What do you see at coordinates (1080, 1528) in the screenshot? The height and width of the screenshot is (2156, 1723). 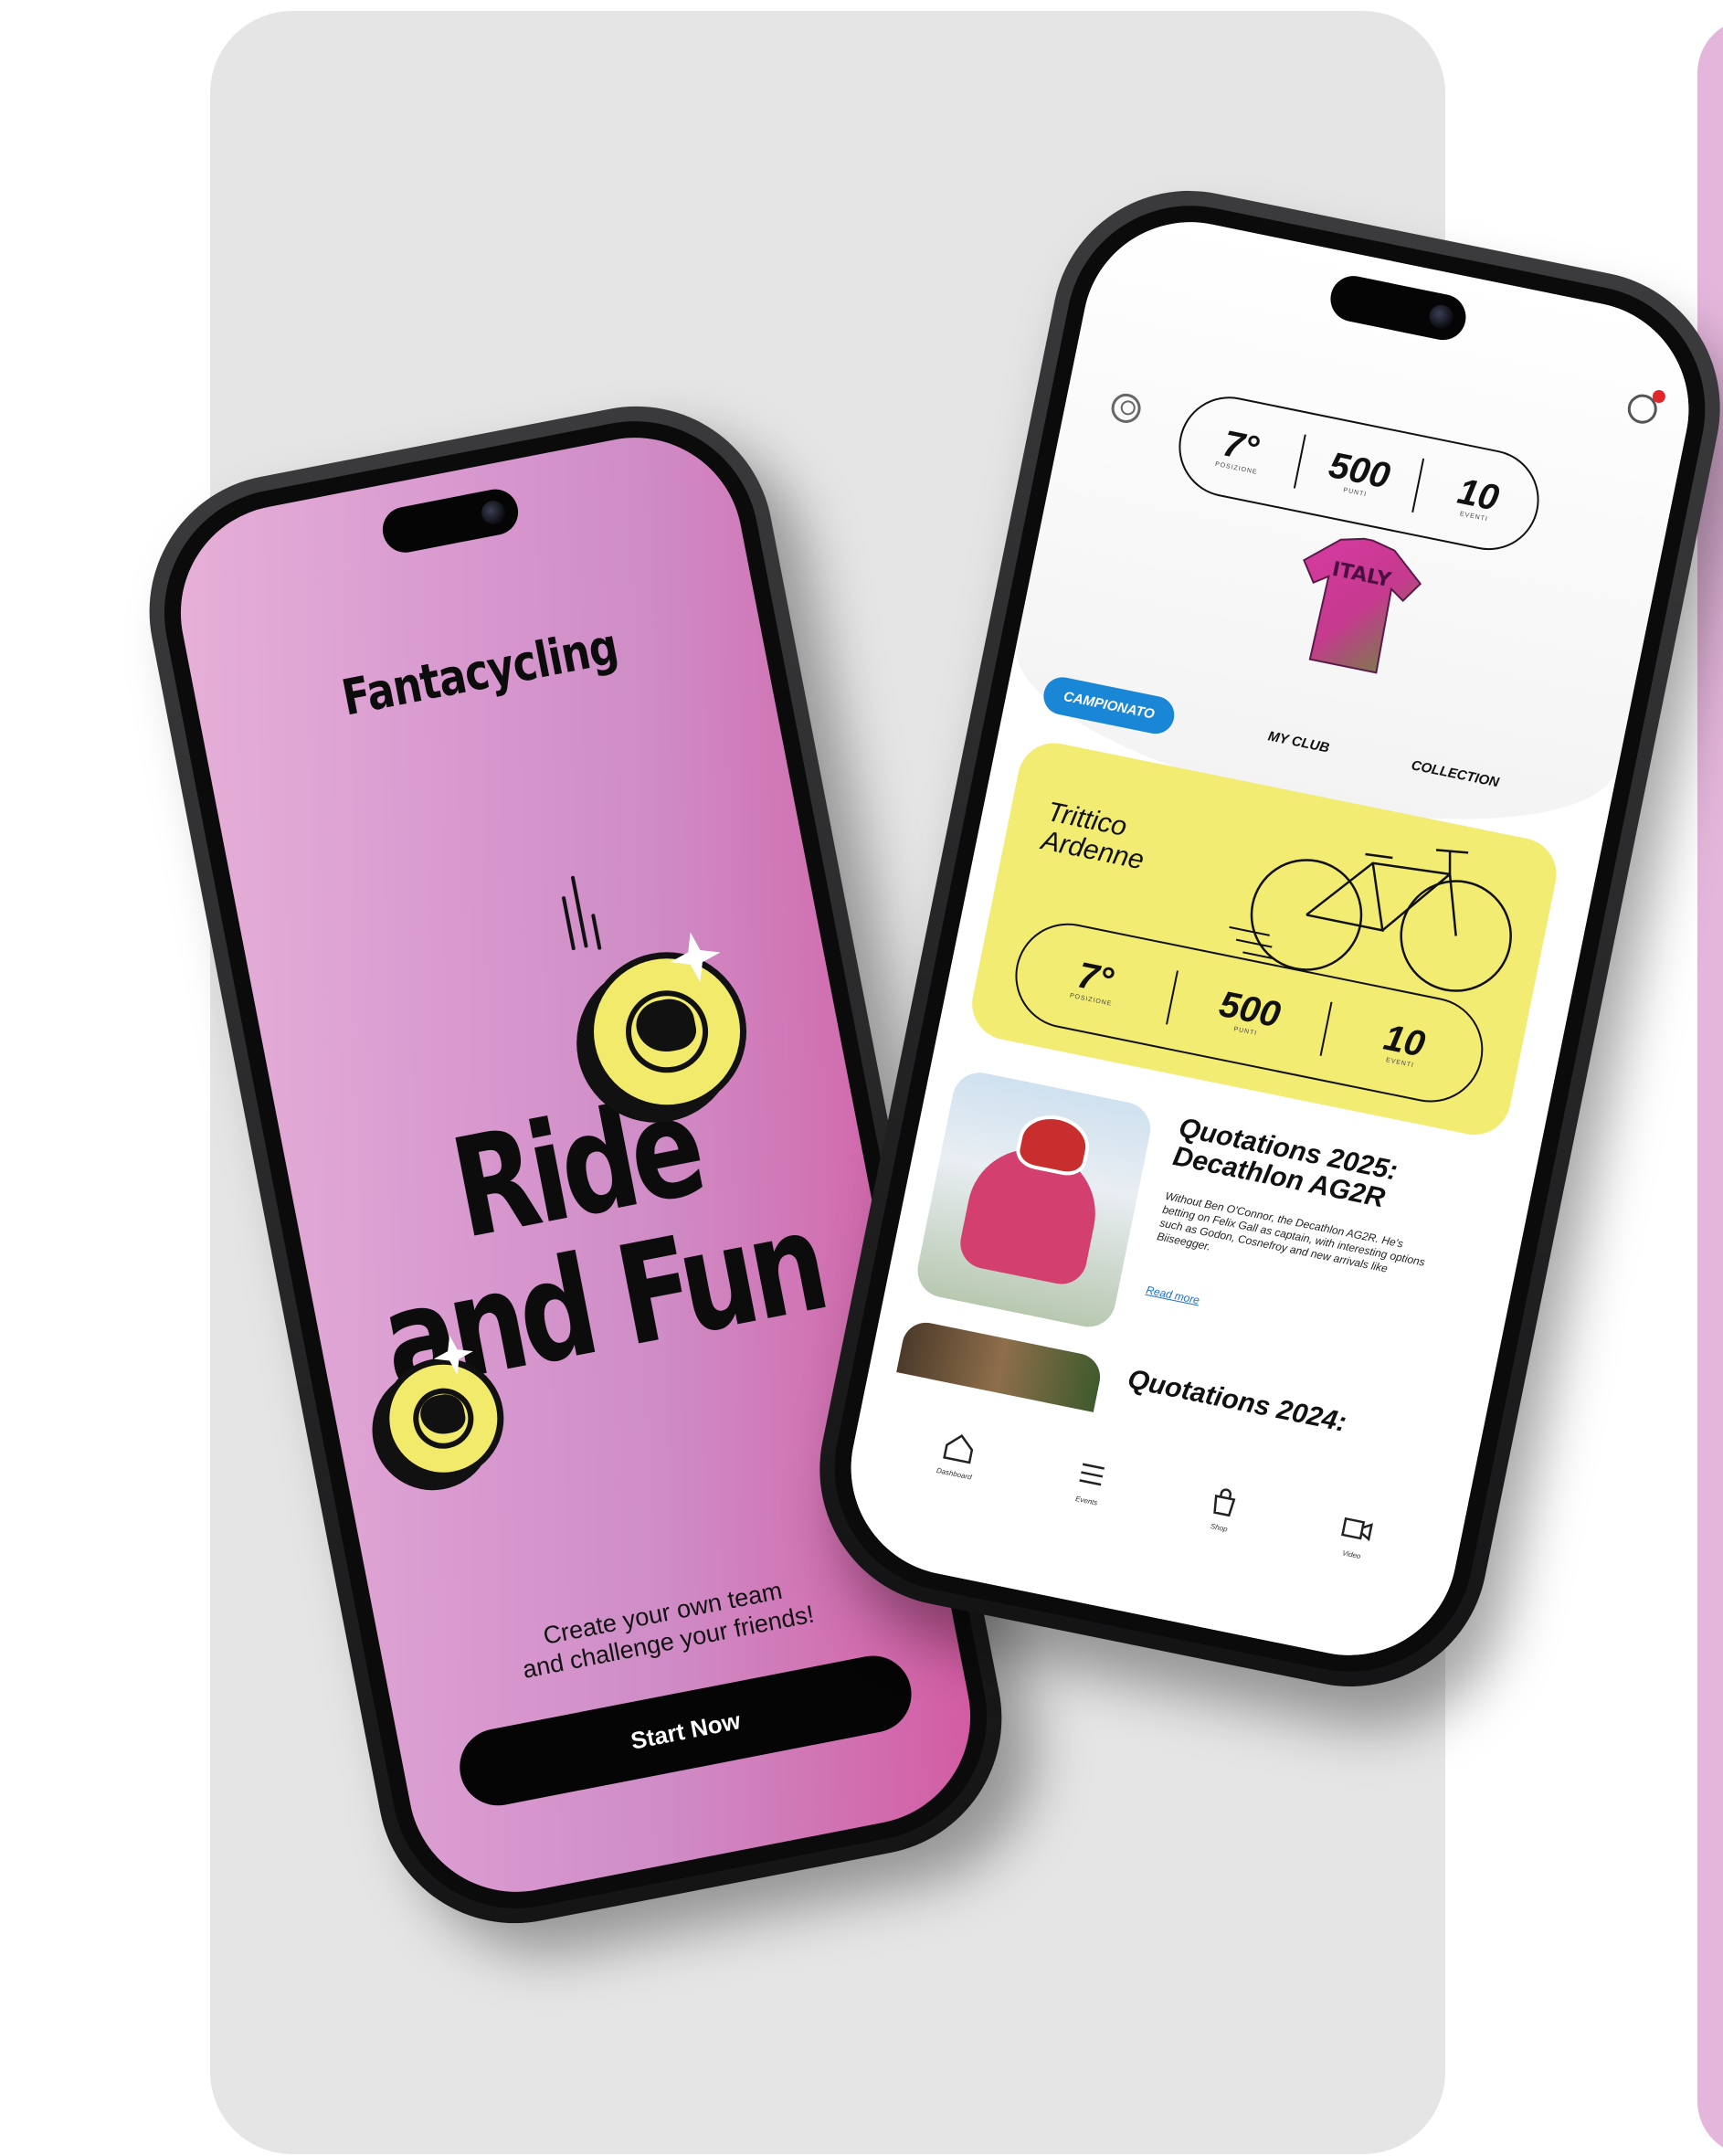 I see `nav-events: Events` at bounding box center [1080, 1528].